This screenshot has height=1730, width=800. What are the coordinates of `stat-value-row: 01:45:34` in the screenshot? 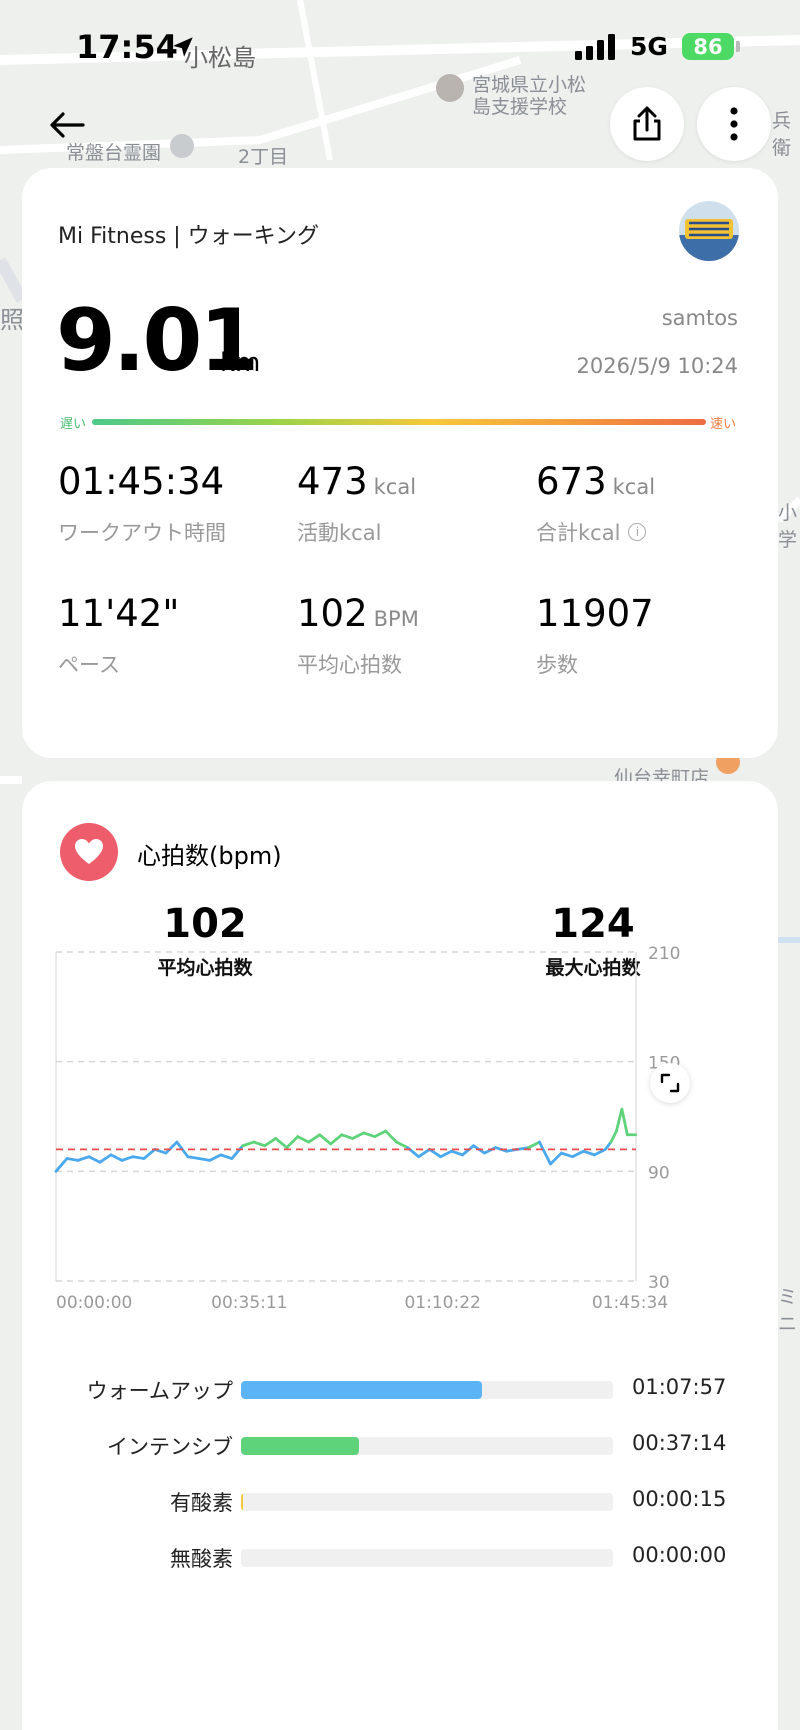 It's located at (142, 481).